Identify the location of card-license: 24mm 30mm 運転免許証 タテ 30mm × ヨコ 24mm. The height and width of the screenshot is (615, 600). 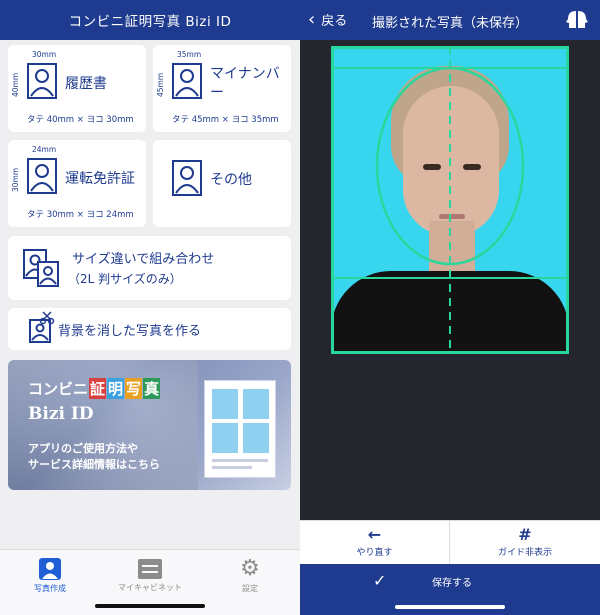
(77, 183).